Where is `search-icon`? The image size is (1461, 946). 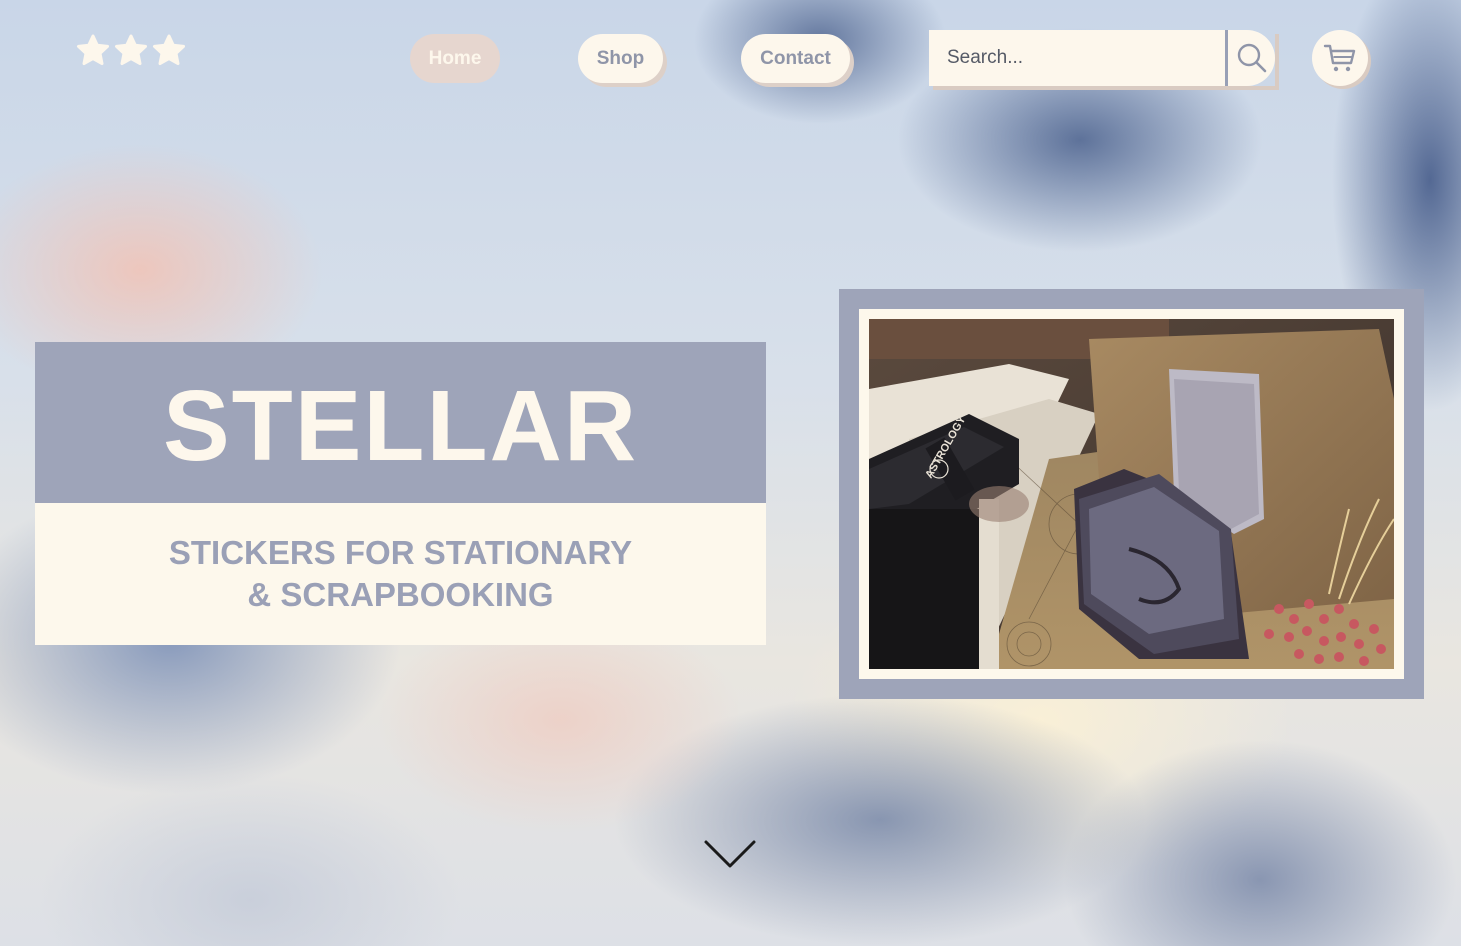 search-icon is located at coordinates (1251, 58).